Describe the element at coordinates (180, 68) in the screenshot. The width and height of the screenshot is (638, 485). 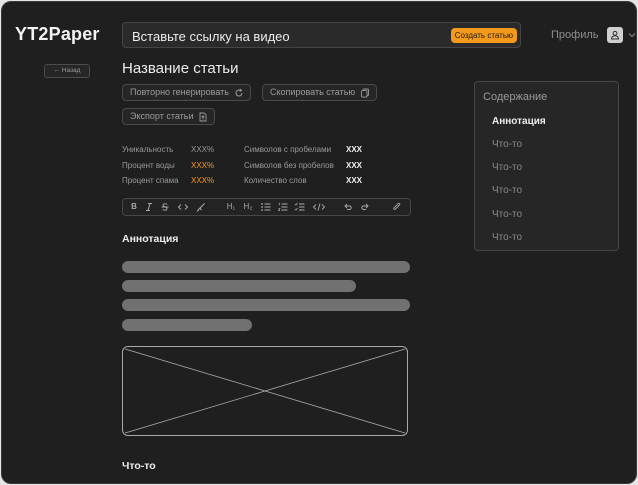
I see `article-title: Название статьи` at that location.